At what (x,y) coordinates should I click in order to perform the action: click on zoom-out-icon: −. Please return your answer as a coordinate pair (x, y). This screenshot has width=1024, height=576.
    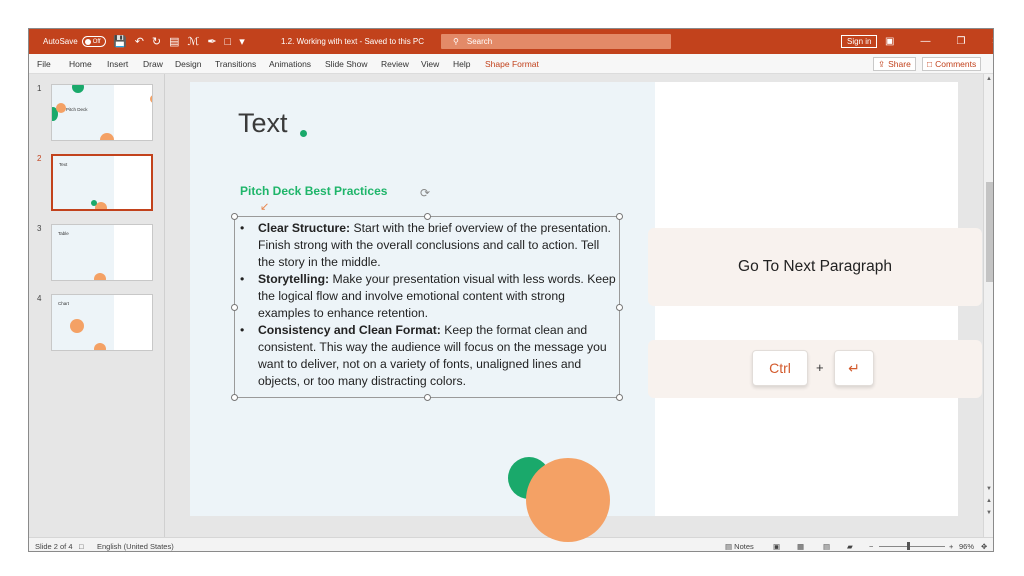
    Looking at the image, I should click on (871, 546).